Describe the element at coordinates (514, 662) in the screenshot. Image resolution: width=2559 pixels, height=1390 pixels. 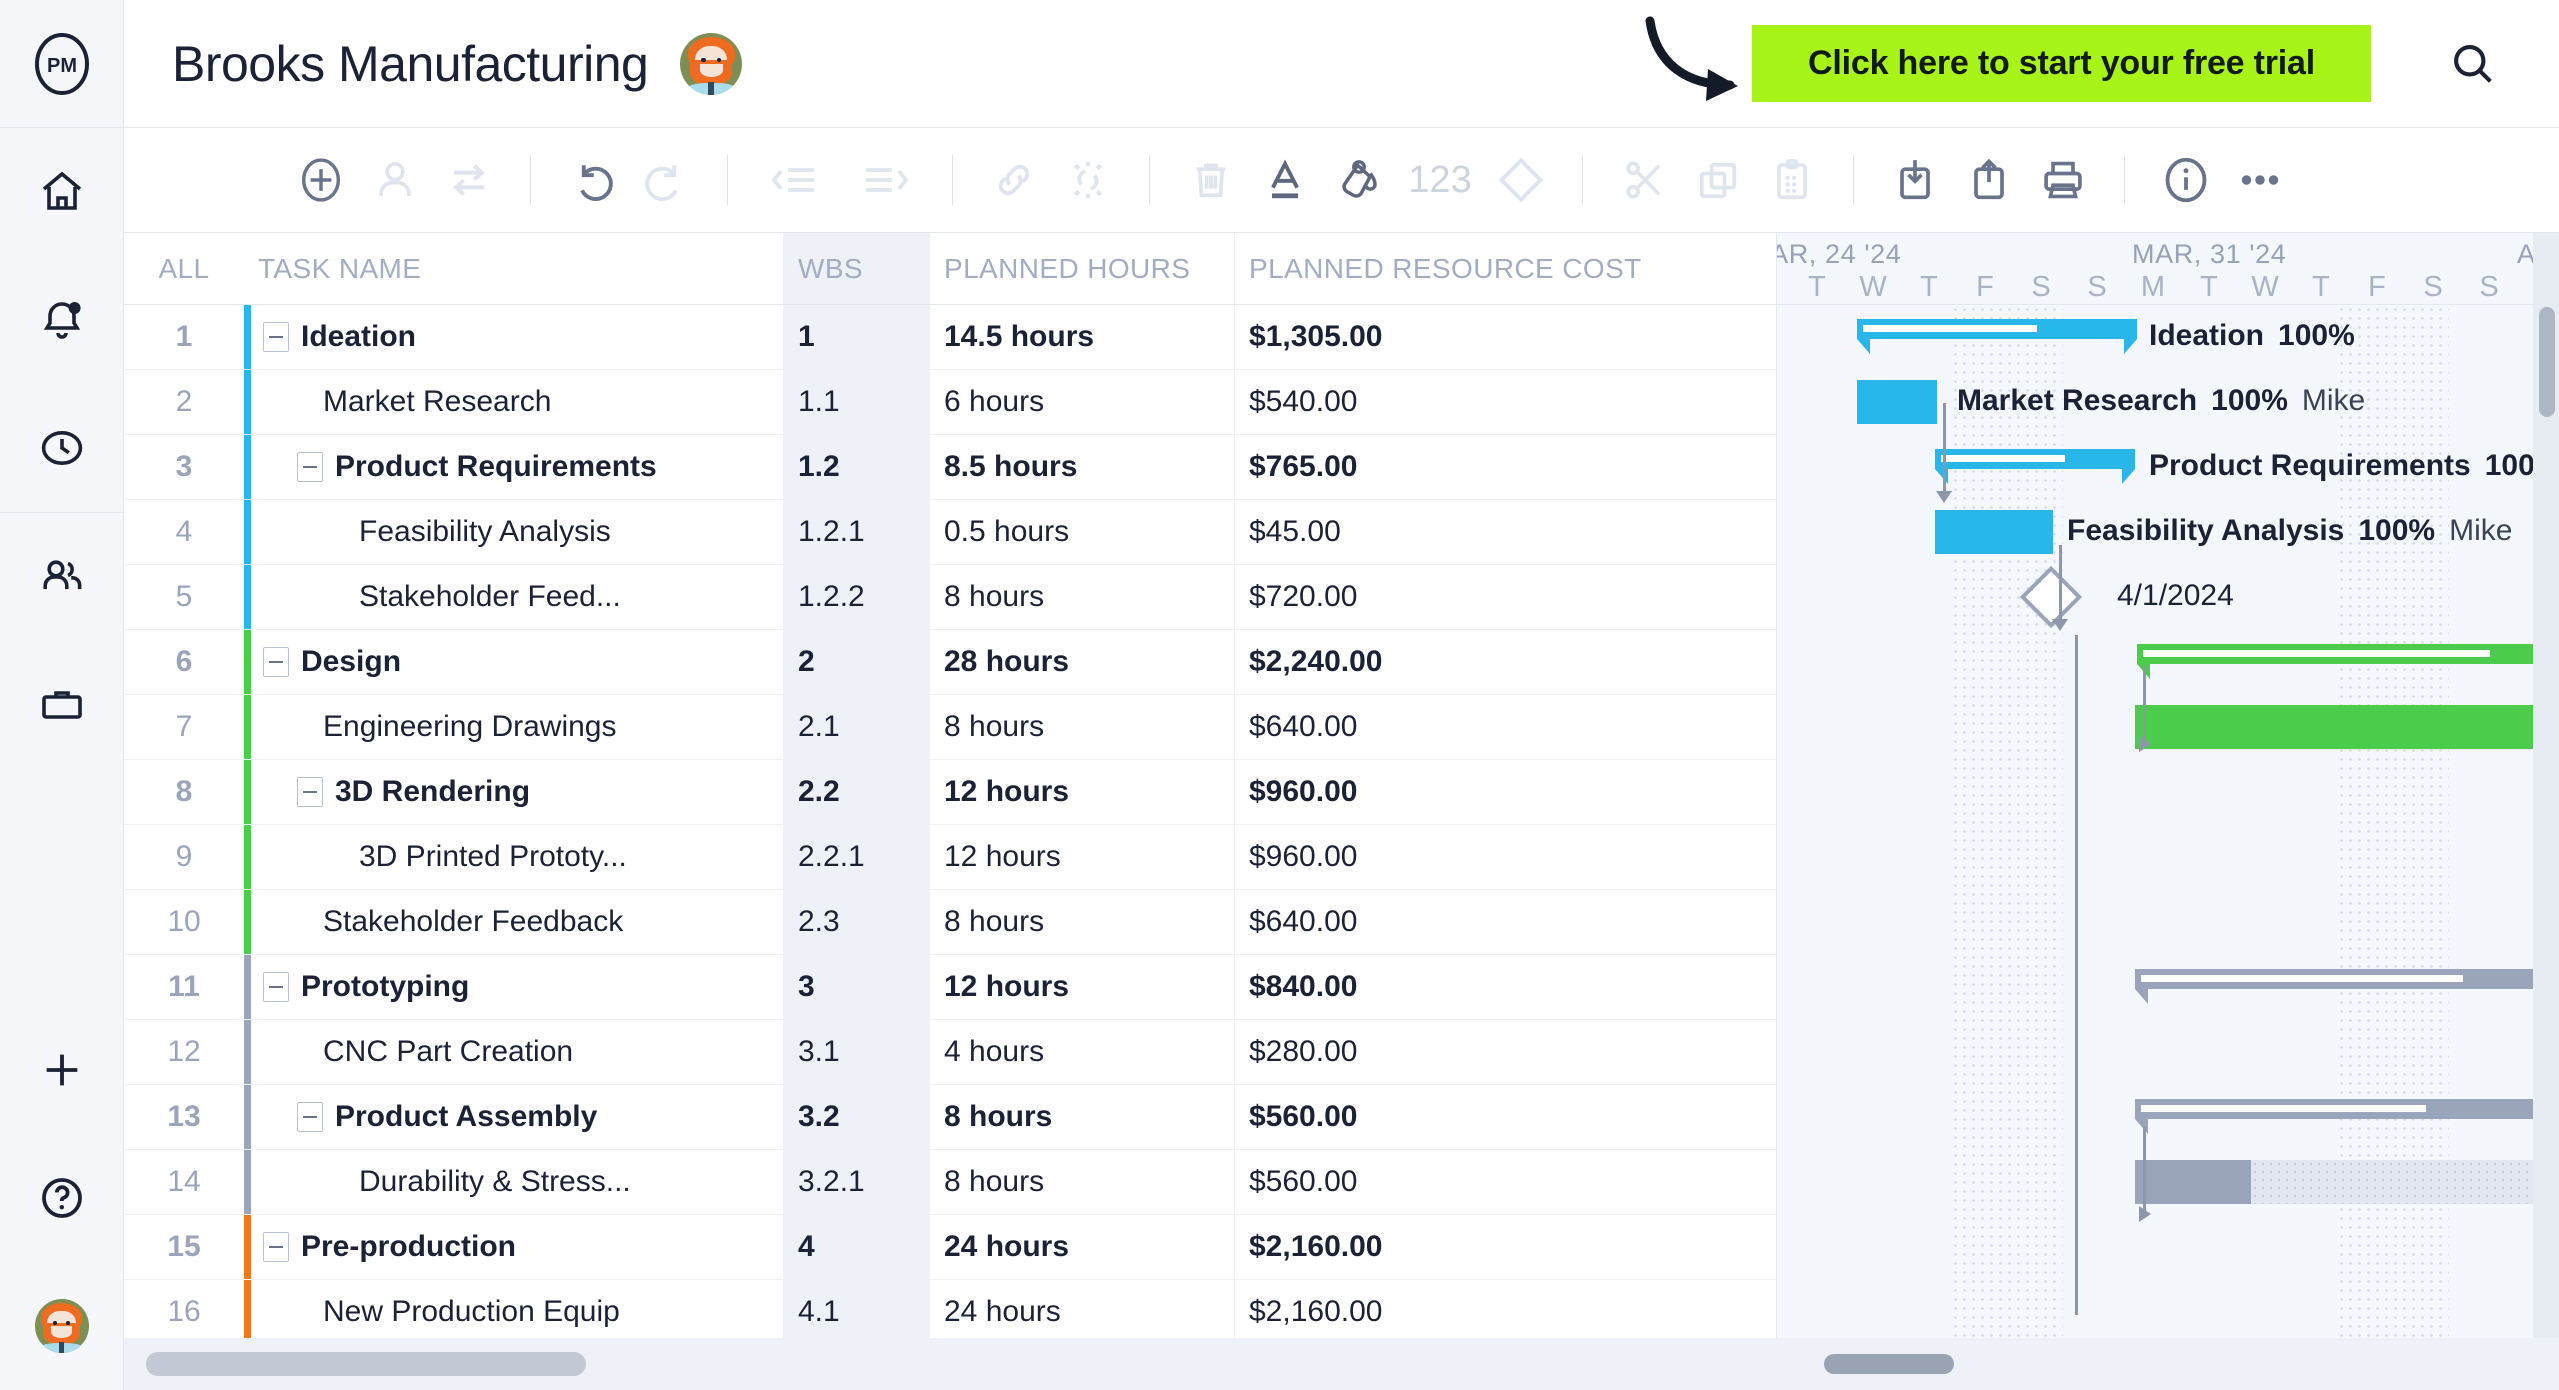
I see `task-name-cell: Design` at that location.